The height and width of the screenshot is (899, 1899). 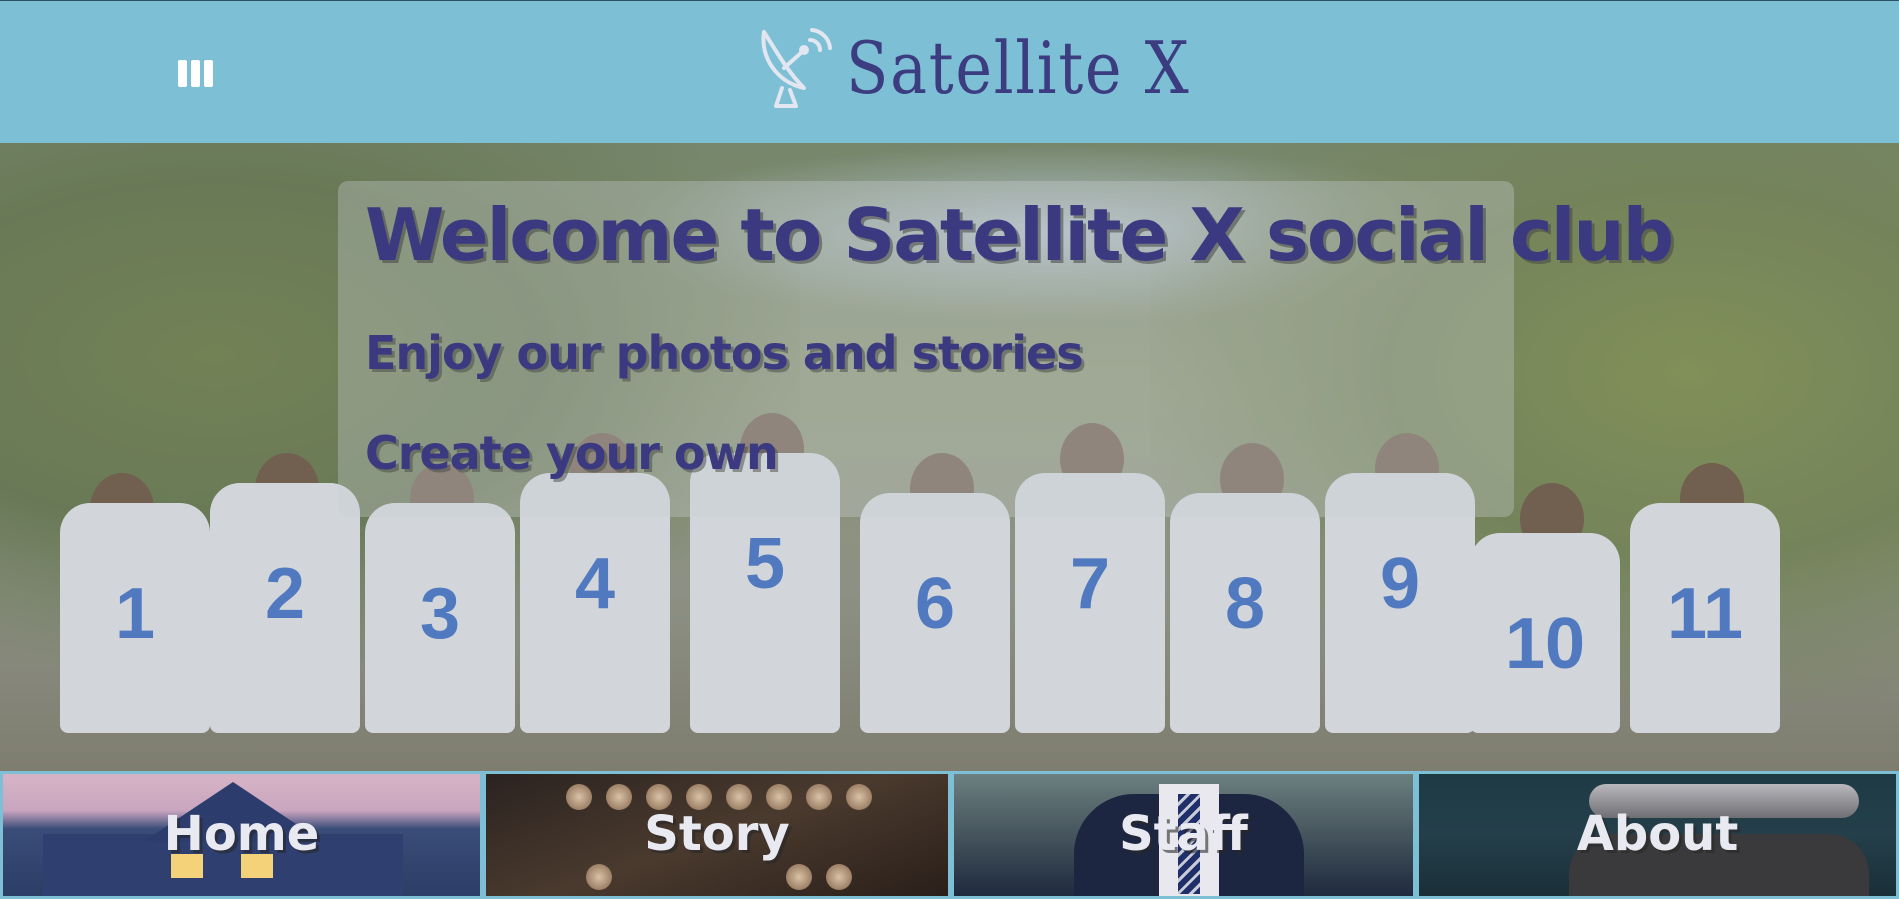 I want to click on nav-tile-about: About, so click(x=1657, y=835).